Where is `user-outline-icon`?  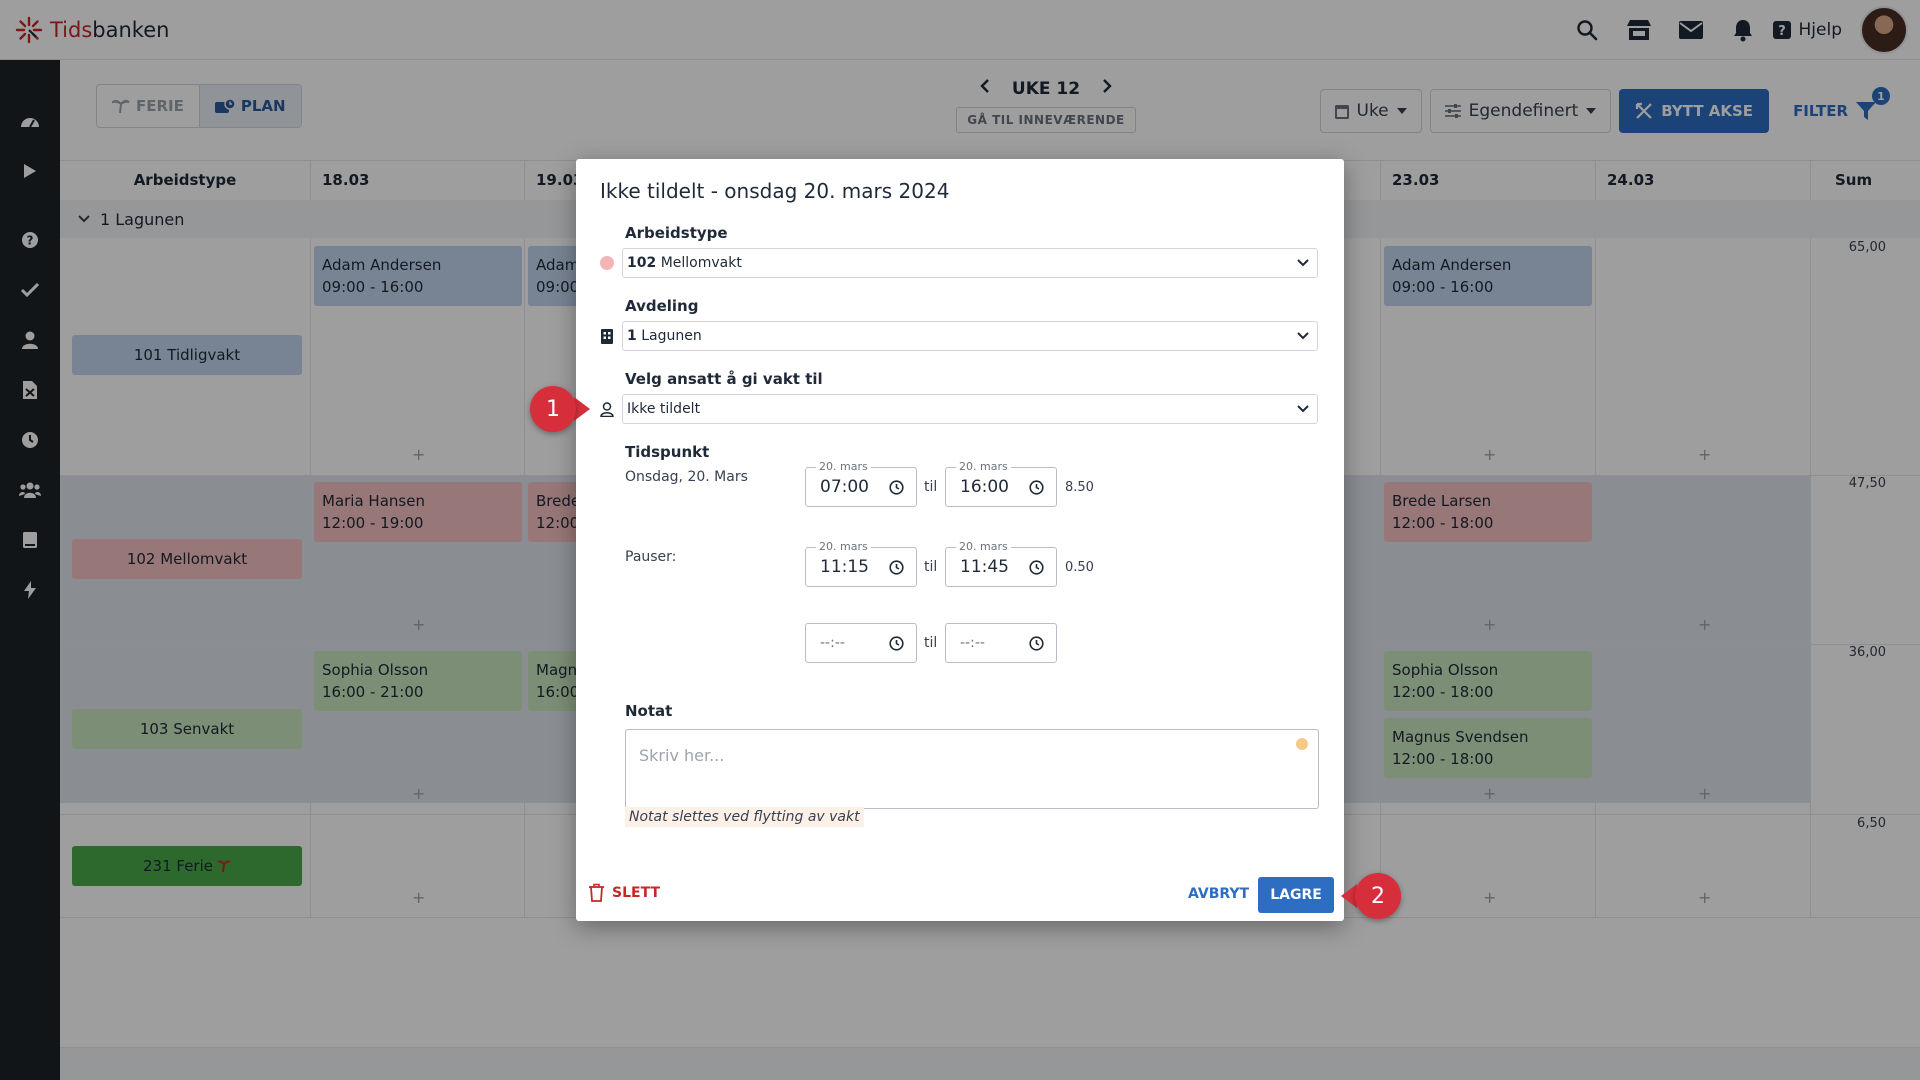 user-outline-icon is located at coordinates (607, 409).